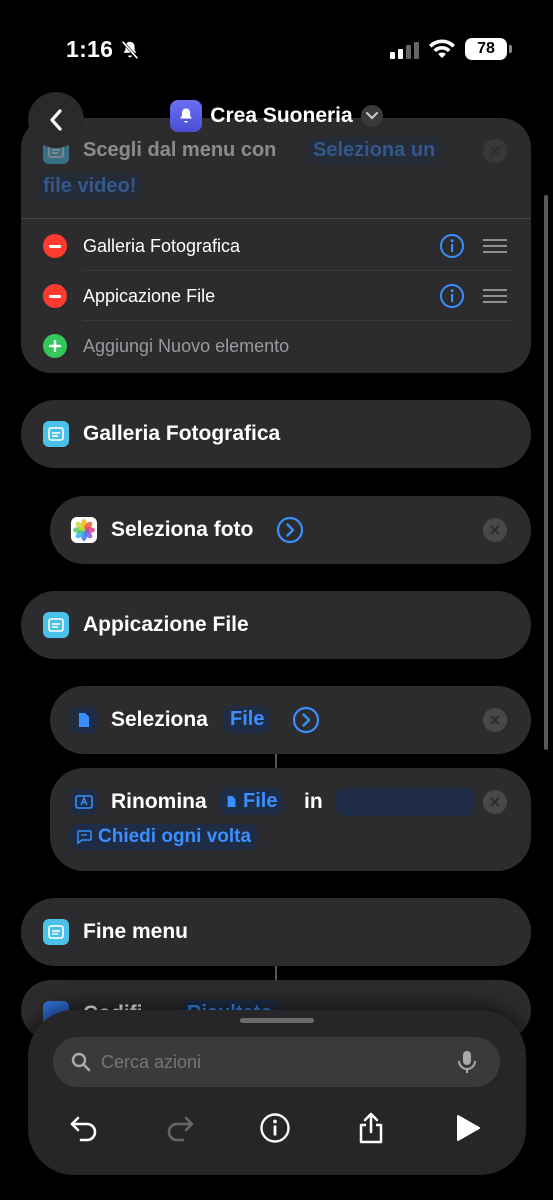  I want to click on shortcut-title: Crea Suoneria, so click(276, 116).